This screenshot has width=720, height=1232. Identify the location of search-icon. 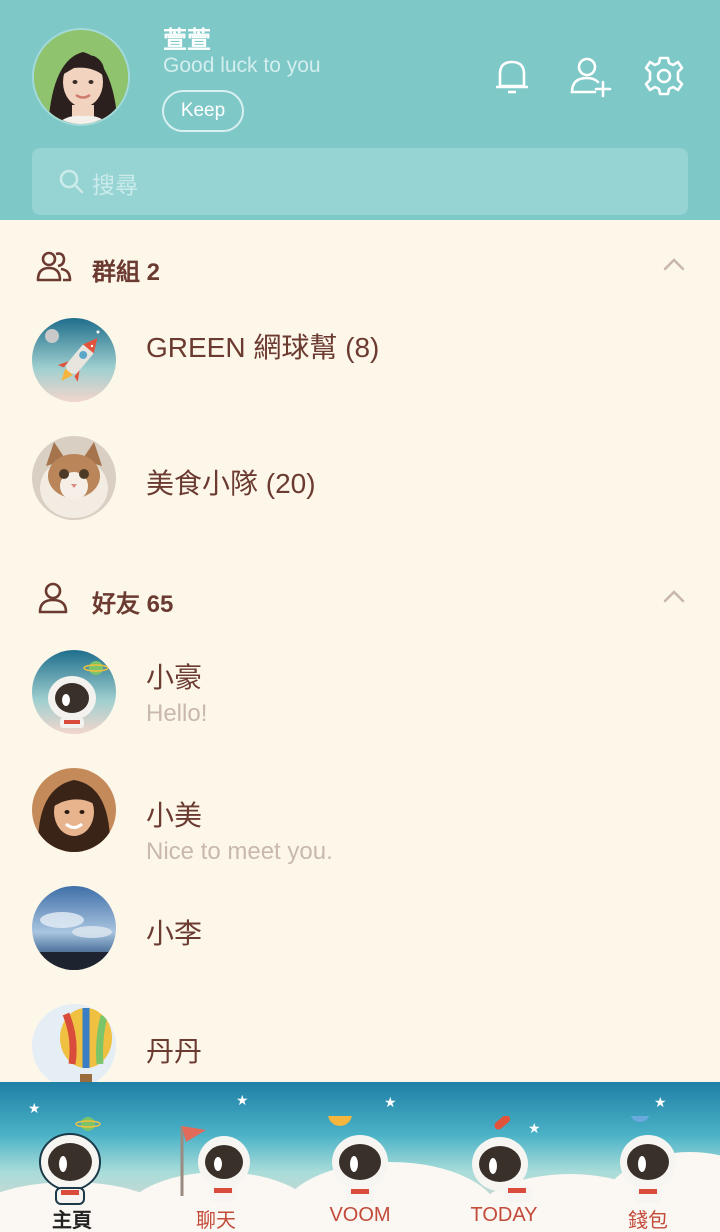
(72, 182).